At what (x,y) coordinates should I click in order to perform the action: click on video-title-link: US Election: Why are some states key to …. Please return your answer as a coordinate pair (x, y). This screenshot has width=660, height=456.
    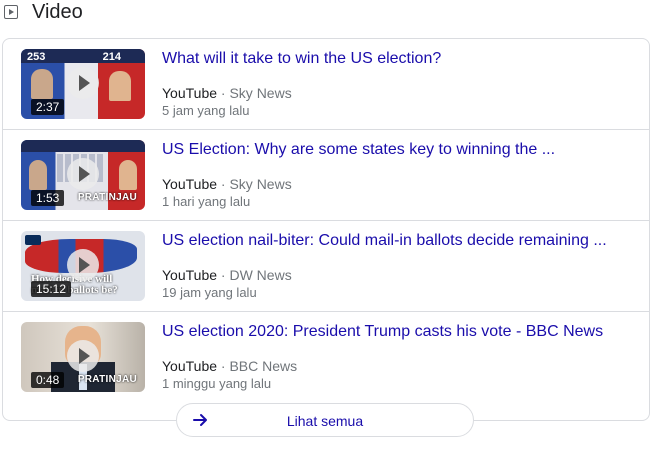
    Looking at the image, I should click on (397, 150).